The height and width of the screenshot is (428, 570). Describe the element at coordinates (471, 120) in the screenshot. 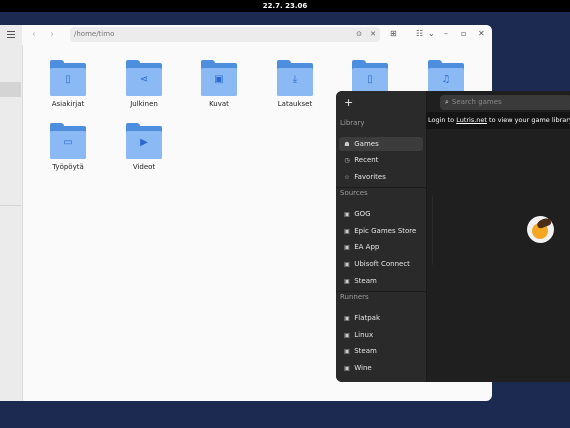

I see `lutris-login-link: Lutris.net` at that location.